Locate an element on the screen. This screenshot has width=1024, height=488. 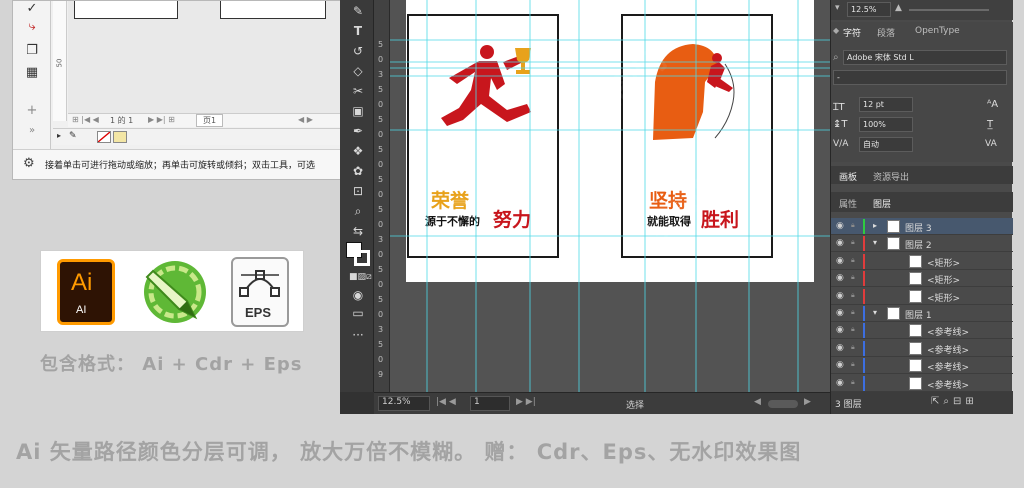
layer-row: ◉ 🔒︎ ▸ 图层 3 is located at coordinates (922, 226).